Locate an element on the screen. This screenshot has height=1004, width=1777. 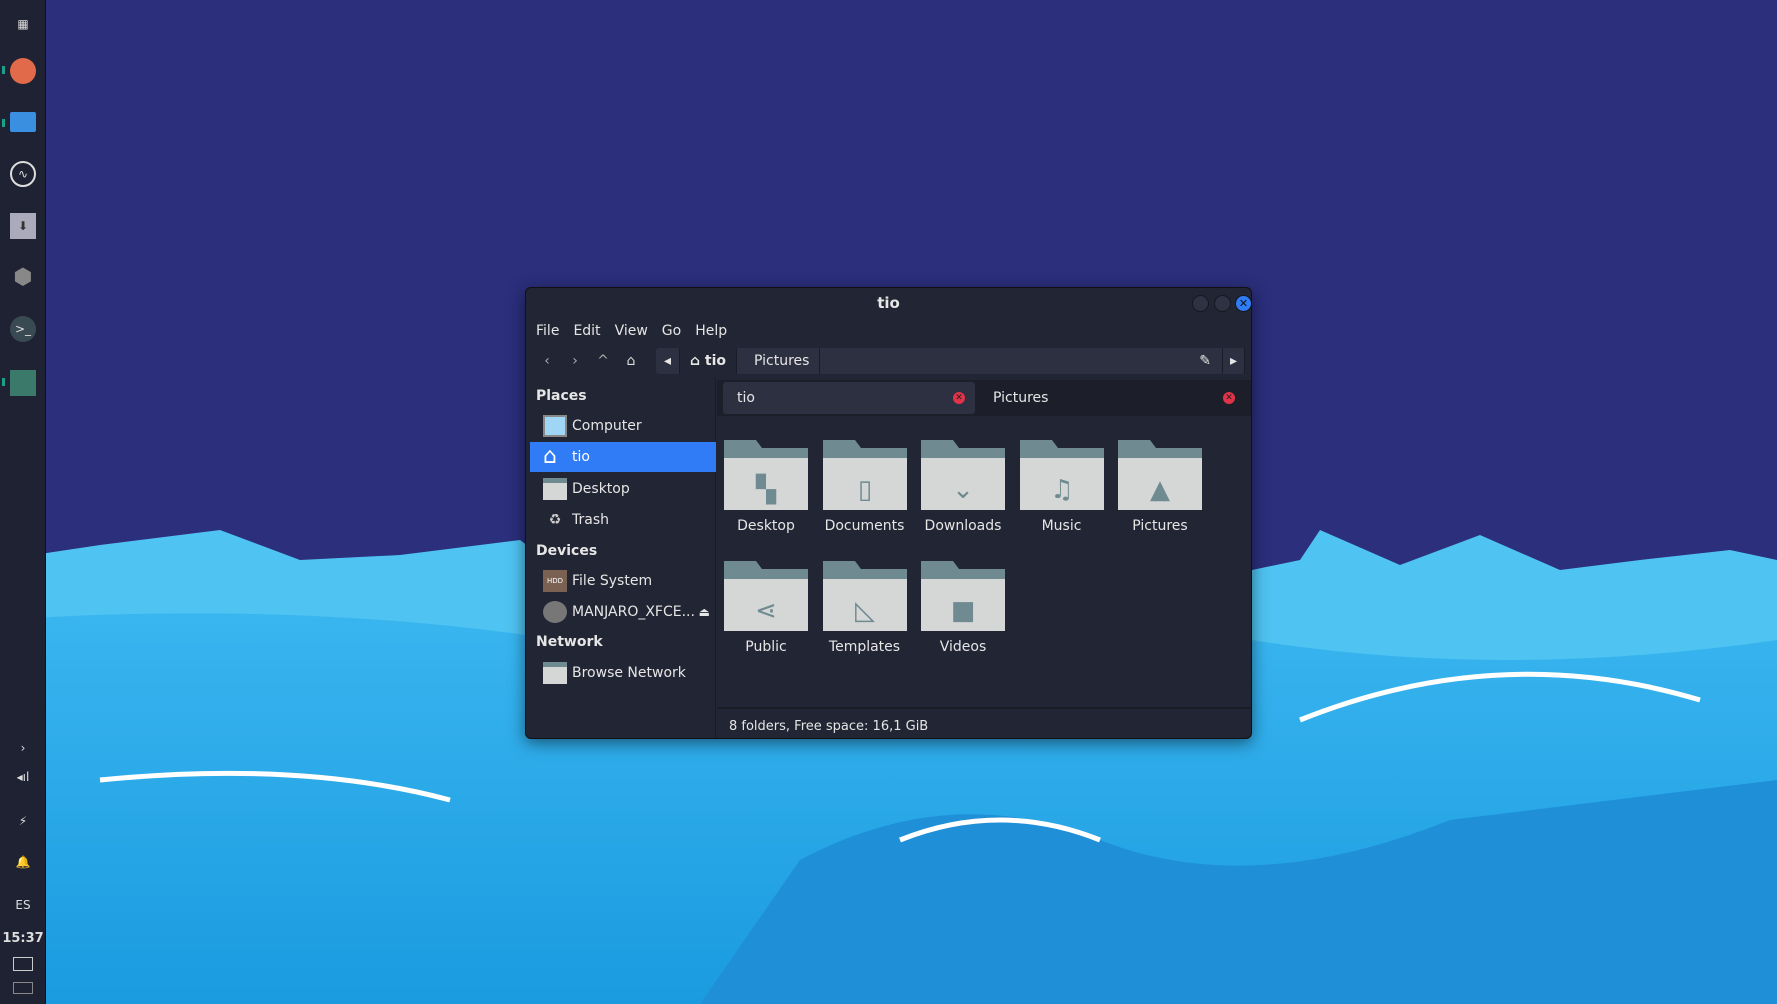
folder-label: Pictures is located at coordinates (1160, 526).